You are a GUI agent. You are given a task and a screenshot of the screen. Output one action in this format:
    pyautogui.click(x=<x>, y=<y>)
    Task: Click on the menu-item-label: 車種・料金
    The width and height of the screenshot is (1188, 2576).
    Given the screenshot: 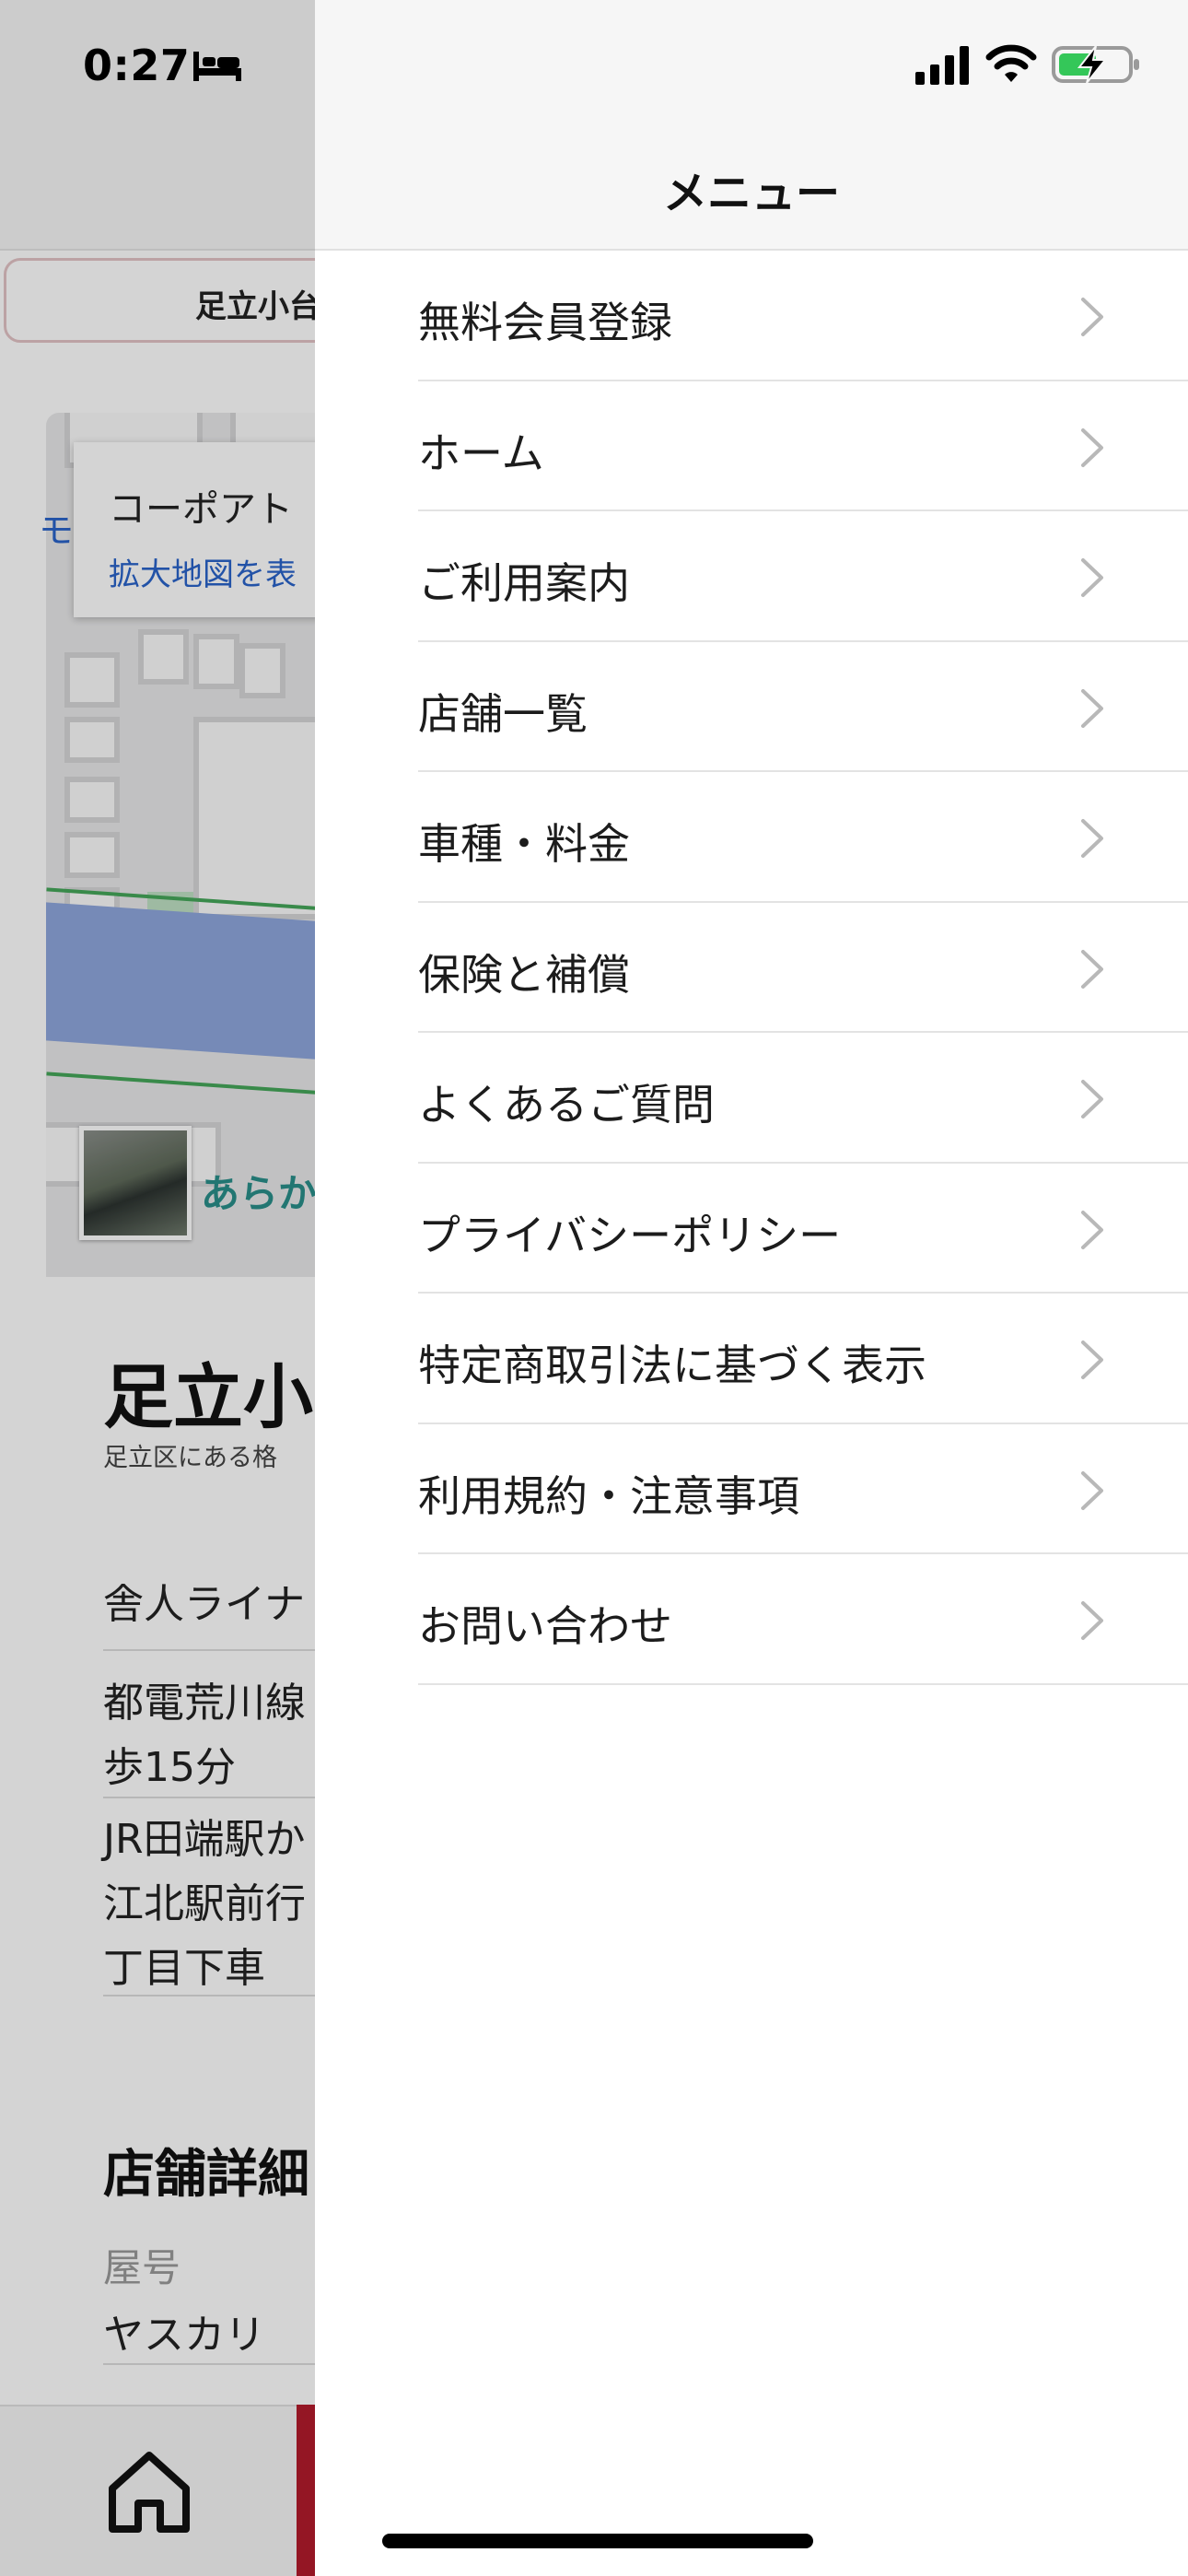 What is the action you would take?
    pyautogui.click(x=524, y=844)
    